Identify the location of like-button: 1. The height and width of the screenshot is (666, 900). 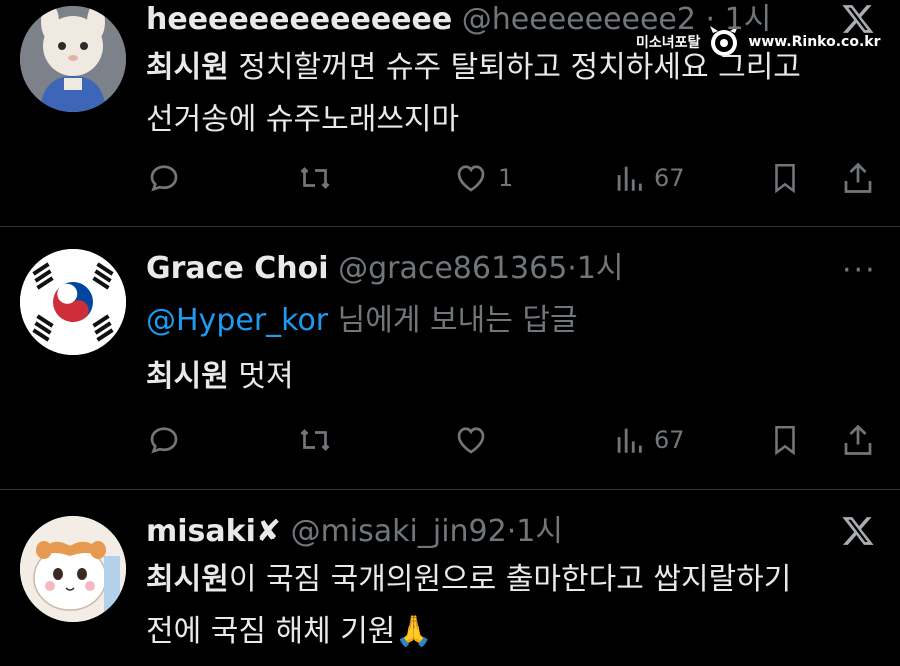
(482, 178).